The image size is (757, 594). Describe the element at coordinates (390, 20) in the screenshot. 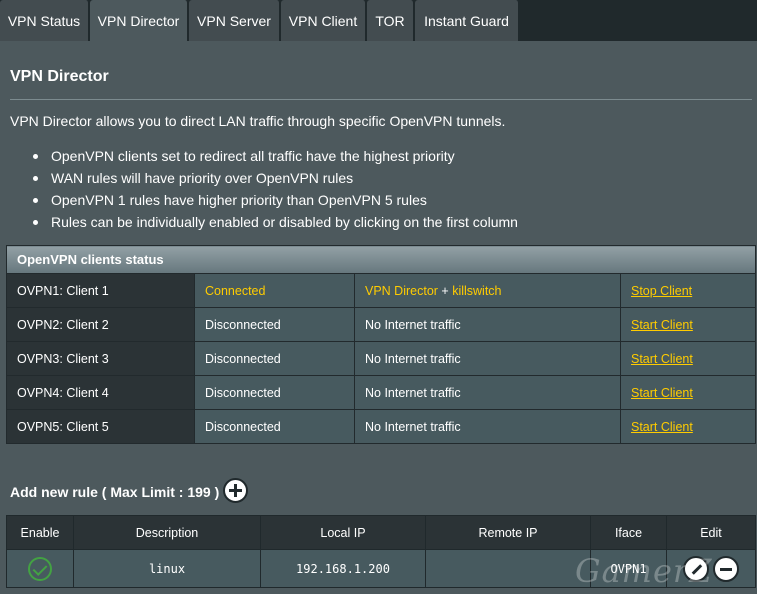

I see `tab-tor: TOR` at that location.